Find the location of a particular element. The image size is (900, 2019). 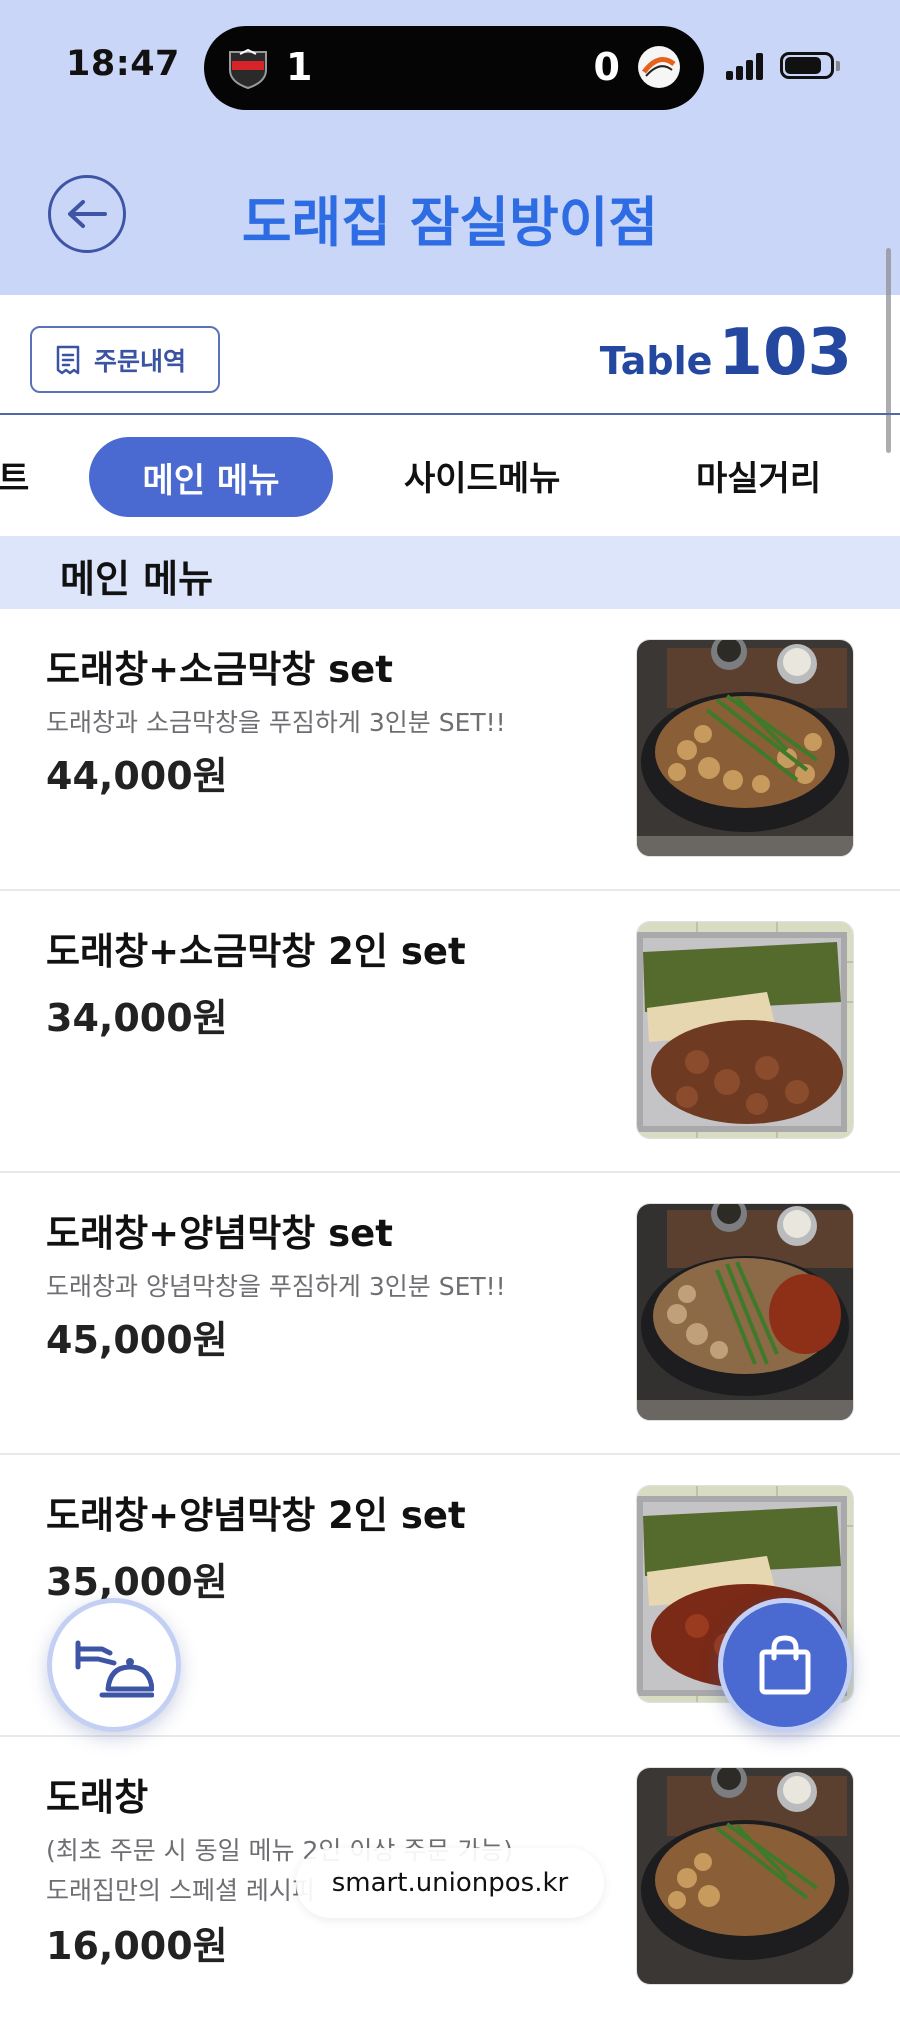

tab-partial: 트 is located at coordinates (14, 475).